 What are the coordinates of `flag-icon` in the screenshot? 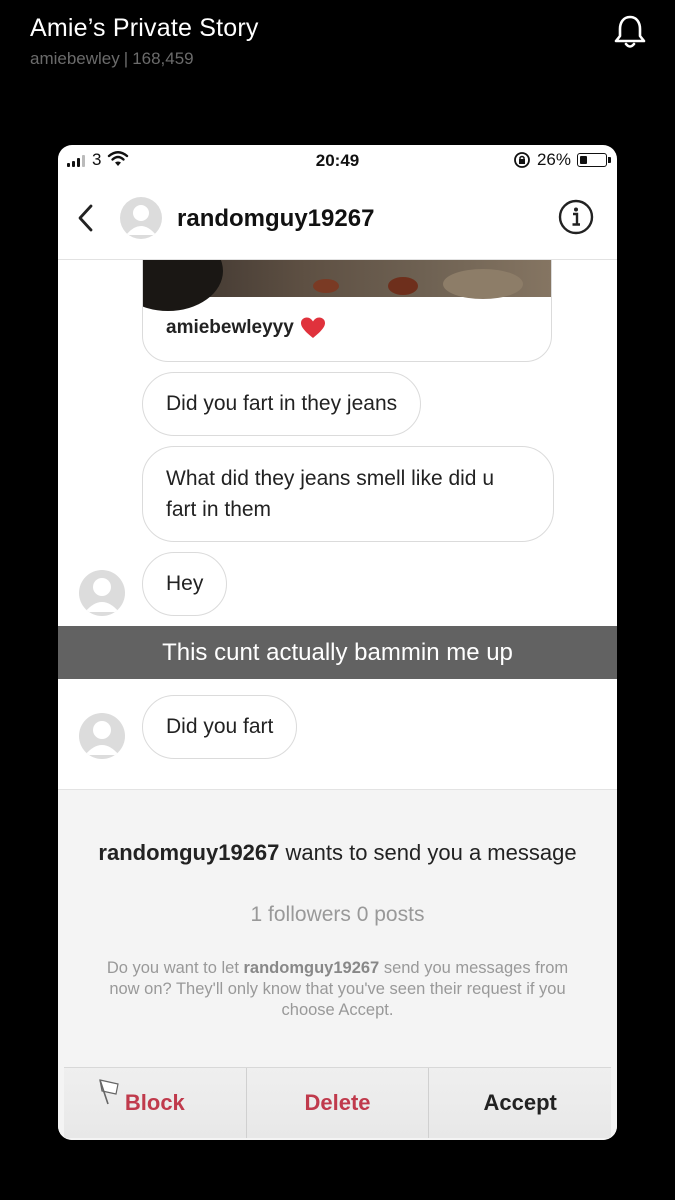 It's located at (109, 1092).